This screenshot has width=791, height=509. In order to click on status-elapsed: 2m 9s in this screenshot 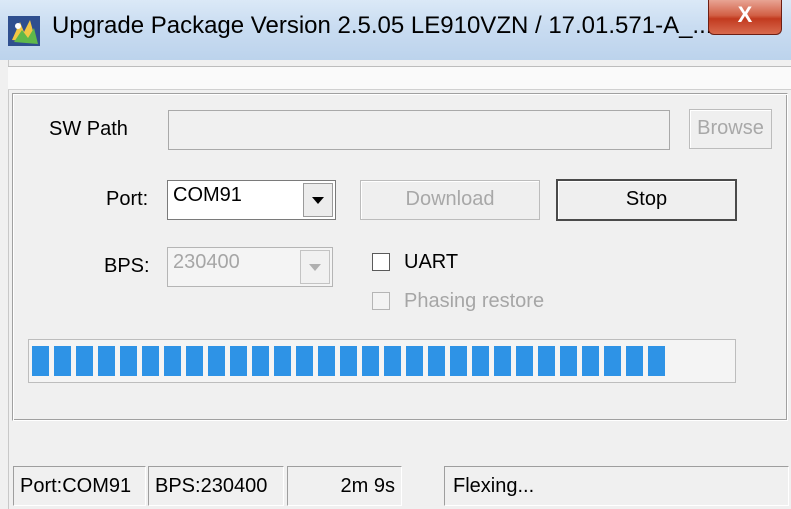, I will do `click(344, 486)`.